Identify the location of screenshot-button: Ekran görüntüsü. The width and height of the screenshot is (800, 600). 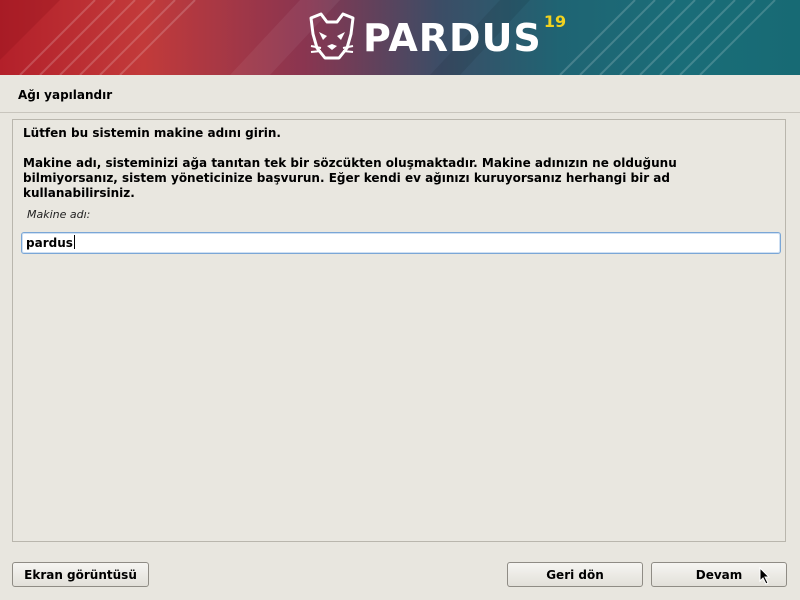
(80, 574).